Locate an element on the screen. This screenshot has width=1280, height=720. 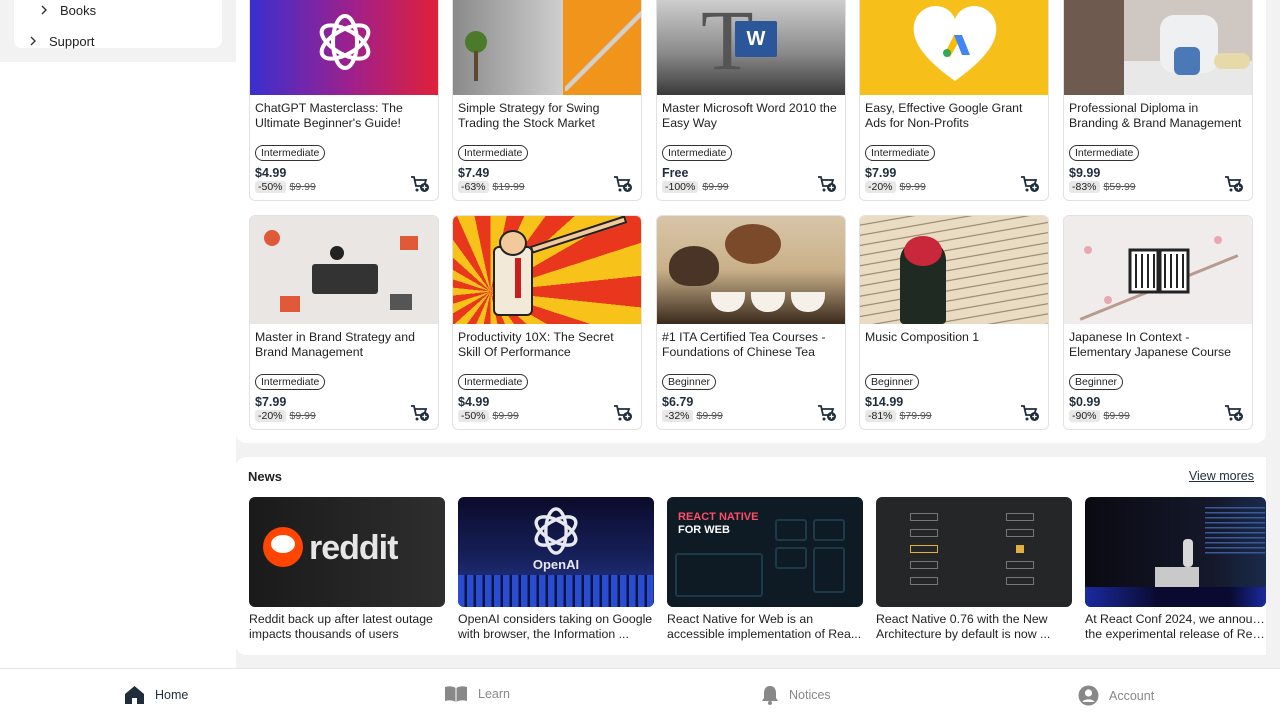
thumb-caption: REACT NATIVE is located at coordinates (718, 517).